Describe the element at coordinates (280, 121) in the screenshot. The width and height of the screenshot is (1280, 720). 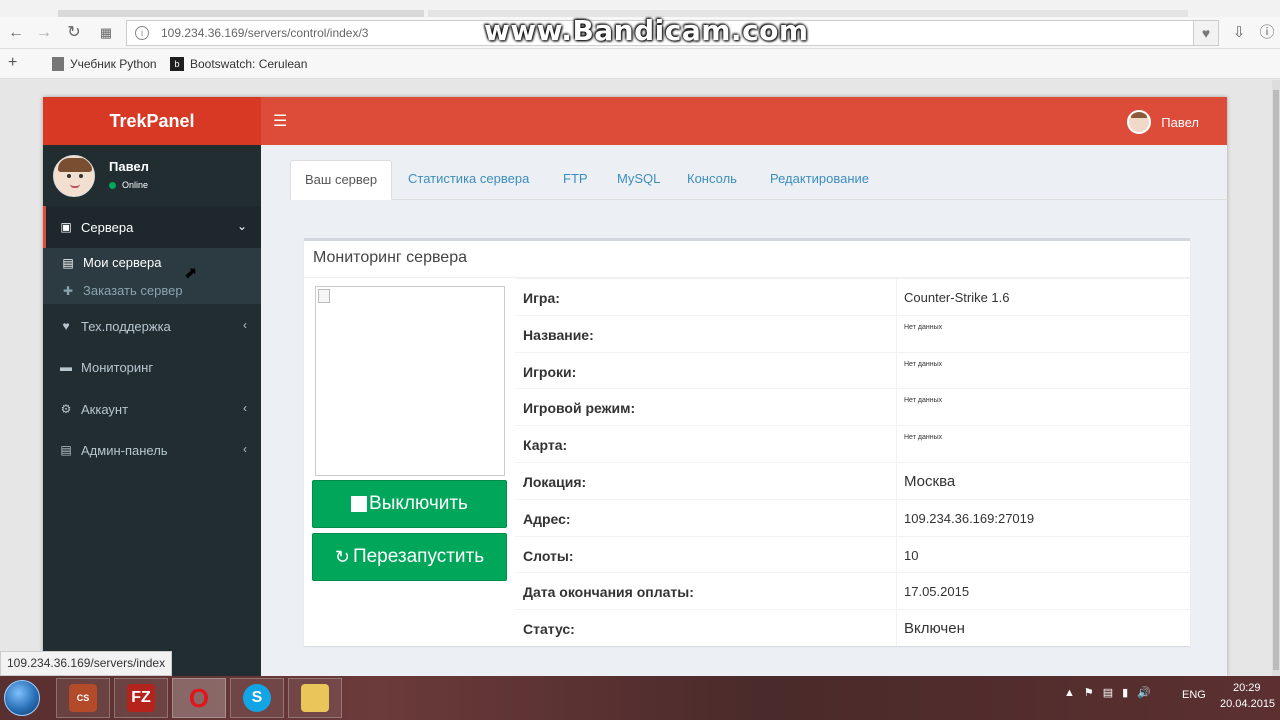
I see `sidebar-toggle-icon: ☰` at that location.